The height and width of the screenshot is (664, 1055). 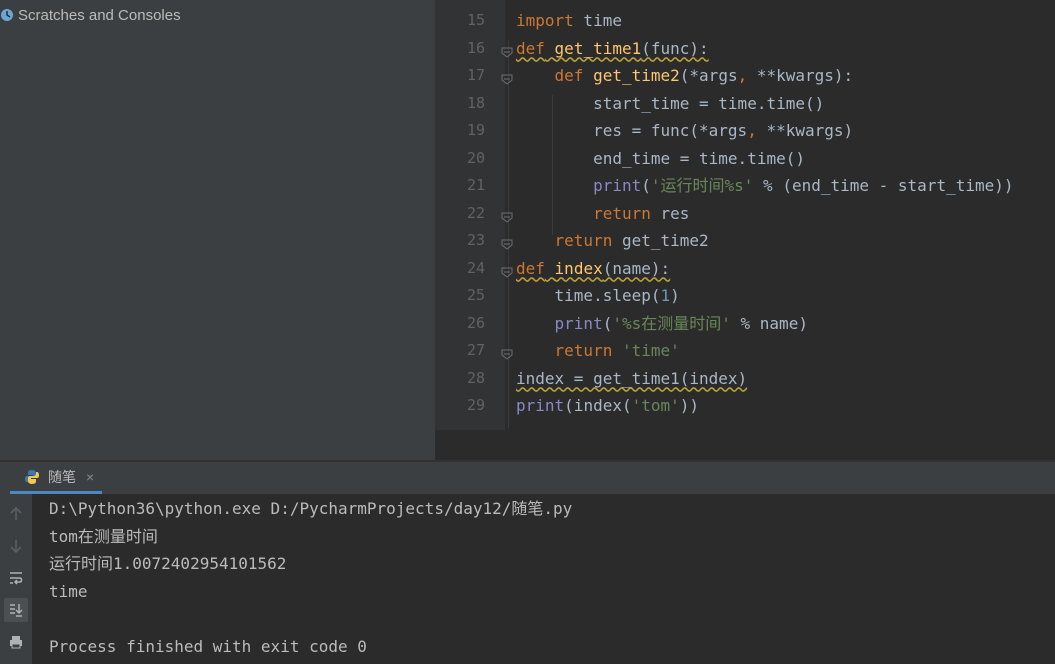 What do you see at coordinates (650, 350) in the screenshot?
I see `code-token: 'time'` at bounding box center [650, 350].